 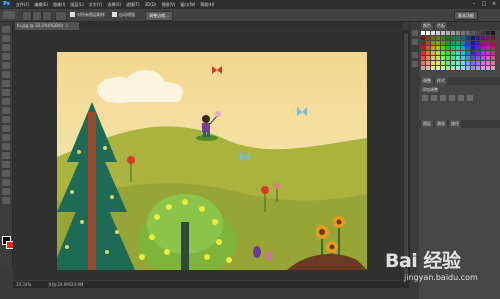 What do you see at coordinates (443, 98) in the screenshot?
I see `curves-icon` at bounding box center [443, 98].